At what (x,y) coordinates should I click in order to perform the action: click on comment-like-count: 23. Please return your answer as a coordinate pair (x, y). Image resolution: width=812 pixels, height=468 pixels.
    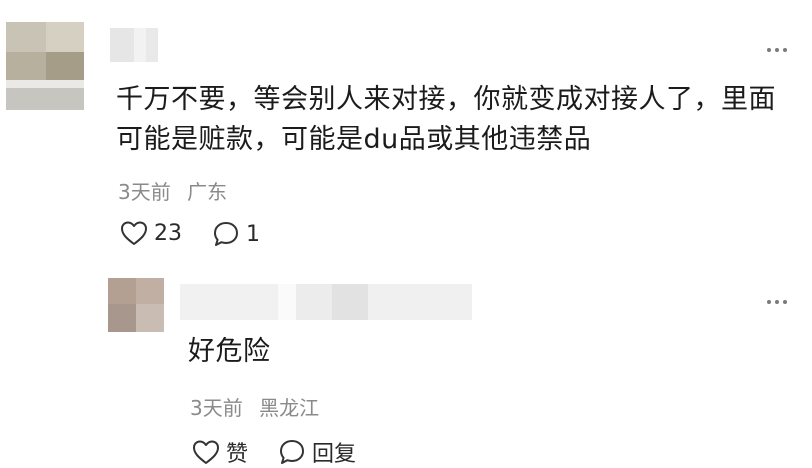
    Looking at the image, I should click on (168, 233).